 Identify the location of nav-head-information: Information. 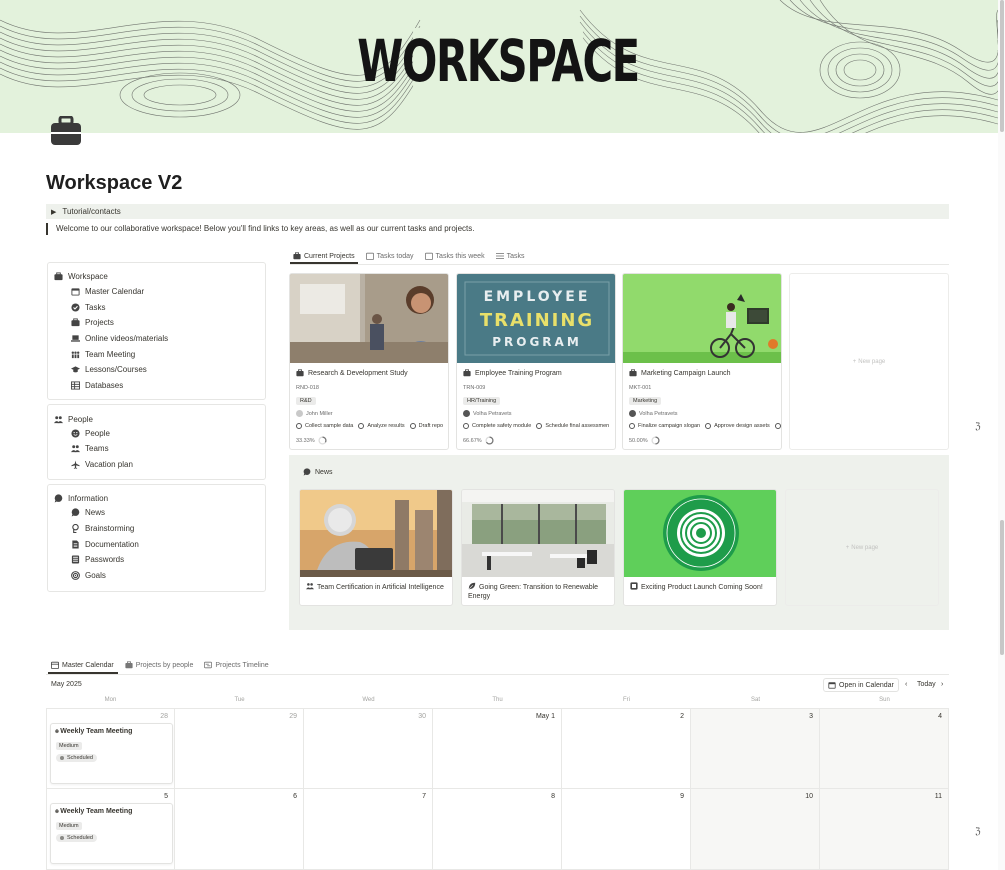
(81, 498).